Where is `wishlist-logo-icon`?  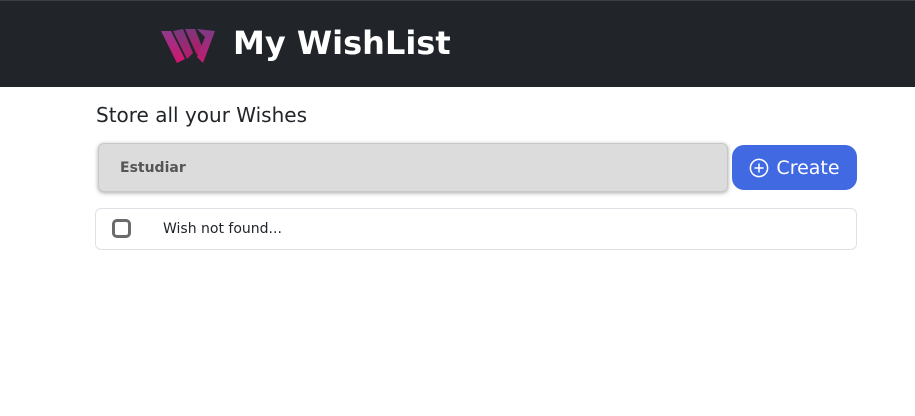
wishlist-logo-icon is located at coordinates (188, 46).